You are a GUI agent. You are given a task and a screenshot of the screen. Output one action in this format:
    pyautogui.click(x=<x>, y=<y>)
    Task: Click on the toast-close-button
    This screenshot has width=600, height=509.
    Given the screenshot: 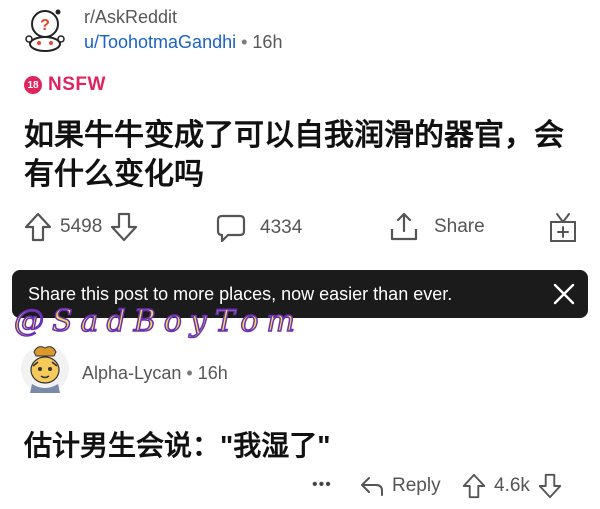 What is the action you would take?
    pyautogui.click(x=564, y=294)
    